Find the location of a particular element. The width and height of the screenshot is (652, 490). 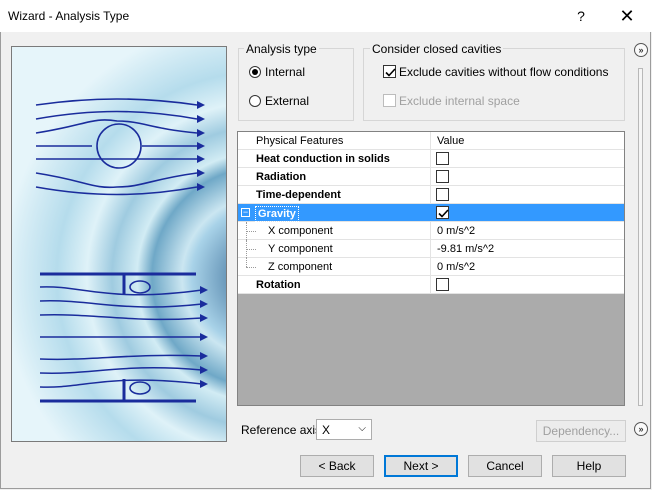

rotation-checkbox is located at coordinates (442, 284).